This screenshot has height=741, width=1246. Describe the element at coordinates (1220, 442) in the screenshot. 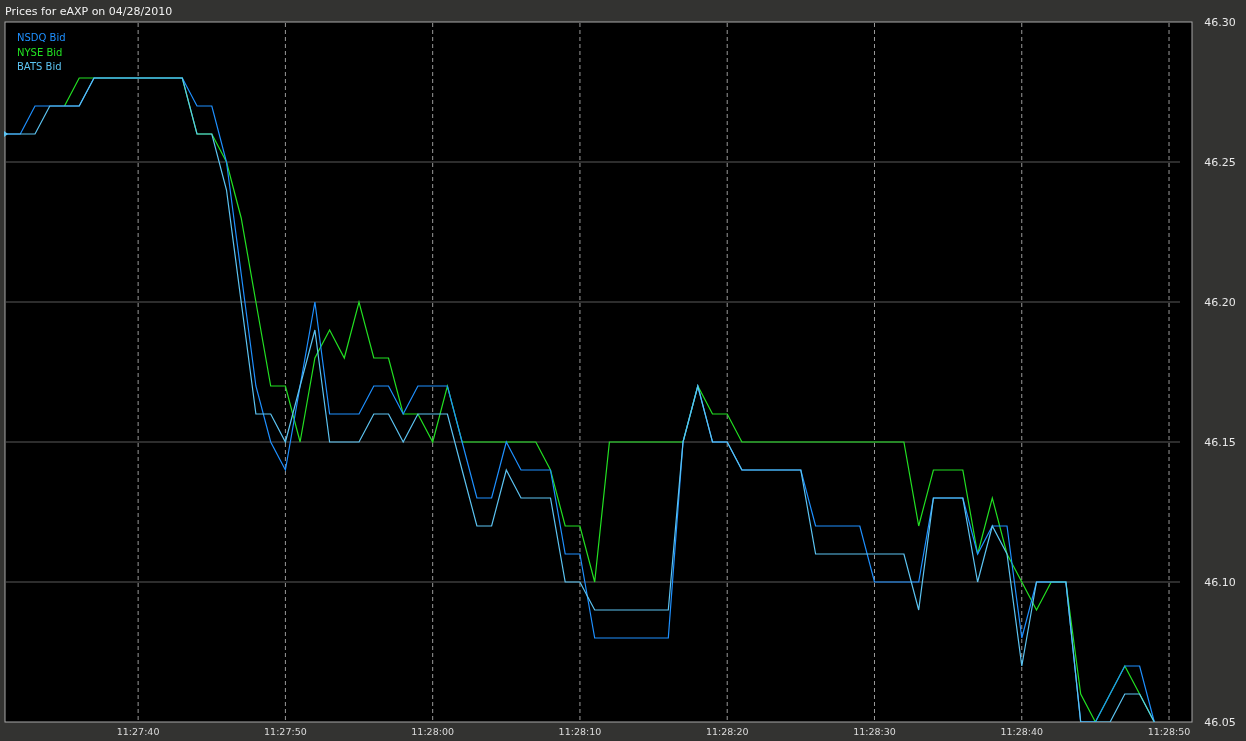

I see `y-tick-label: 46.15` at that location.